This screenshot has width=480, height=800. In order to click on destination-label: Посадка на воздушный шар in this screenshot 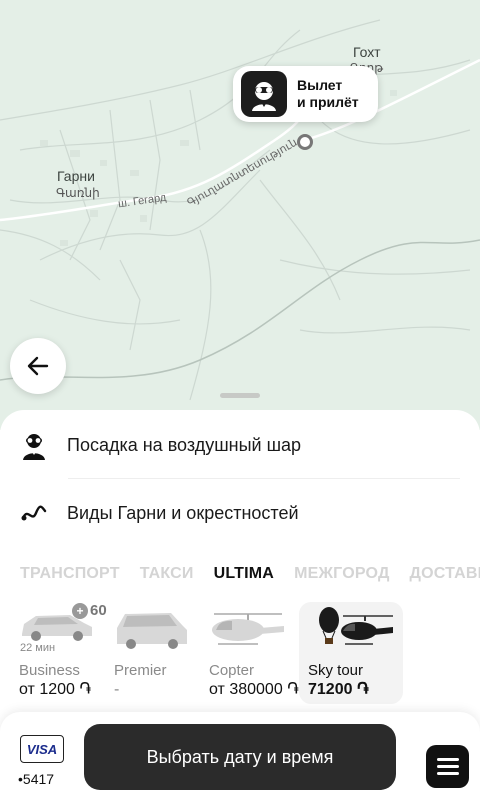, I will do `click(184, 444)`.